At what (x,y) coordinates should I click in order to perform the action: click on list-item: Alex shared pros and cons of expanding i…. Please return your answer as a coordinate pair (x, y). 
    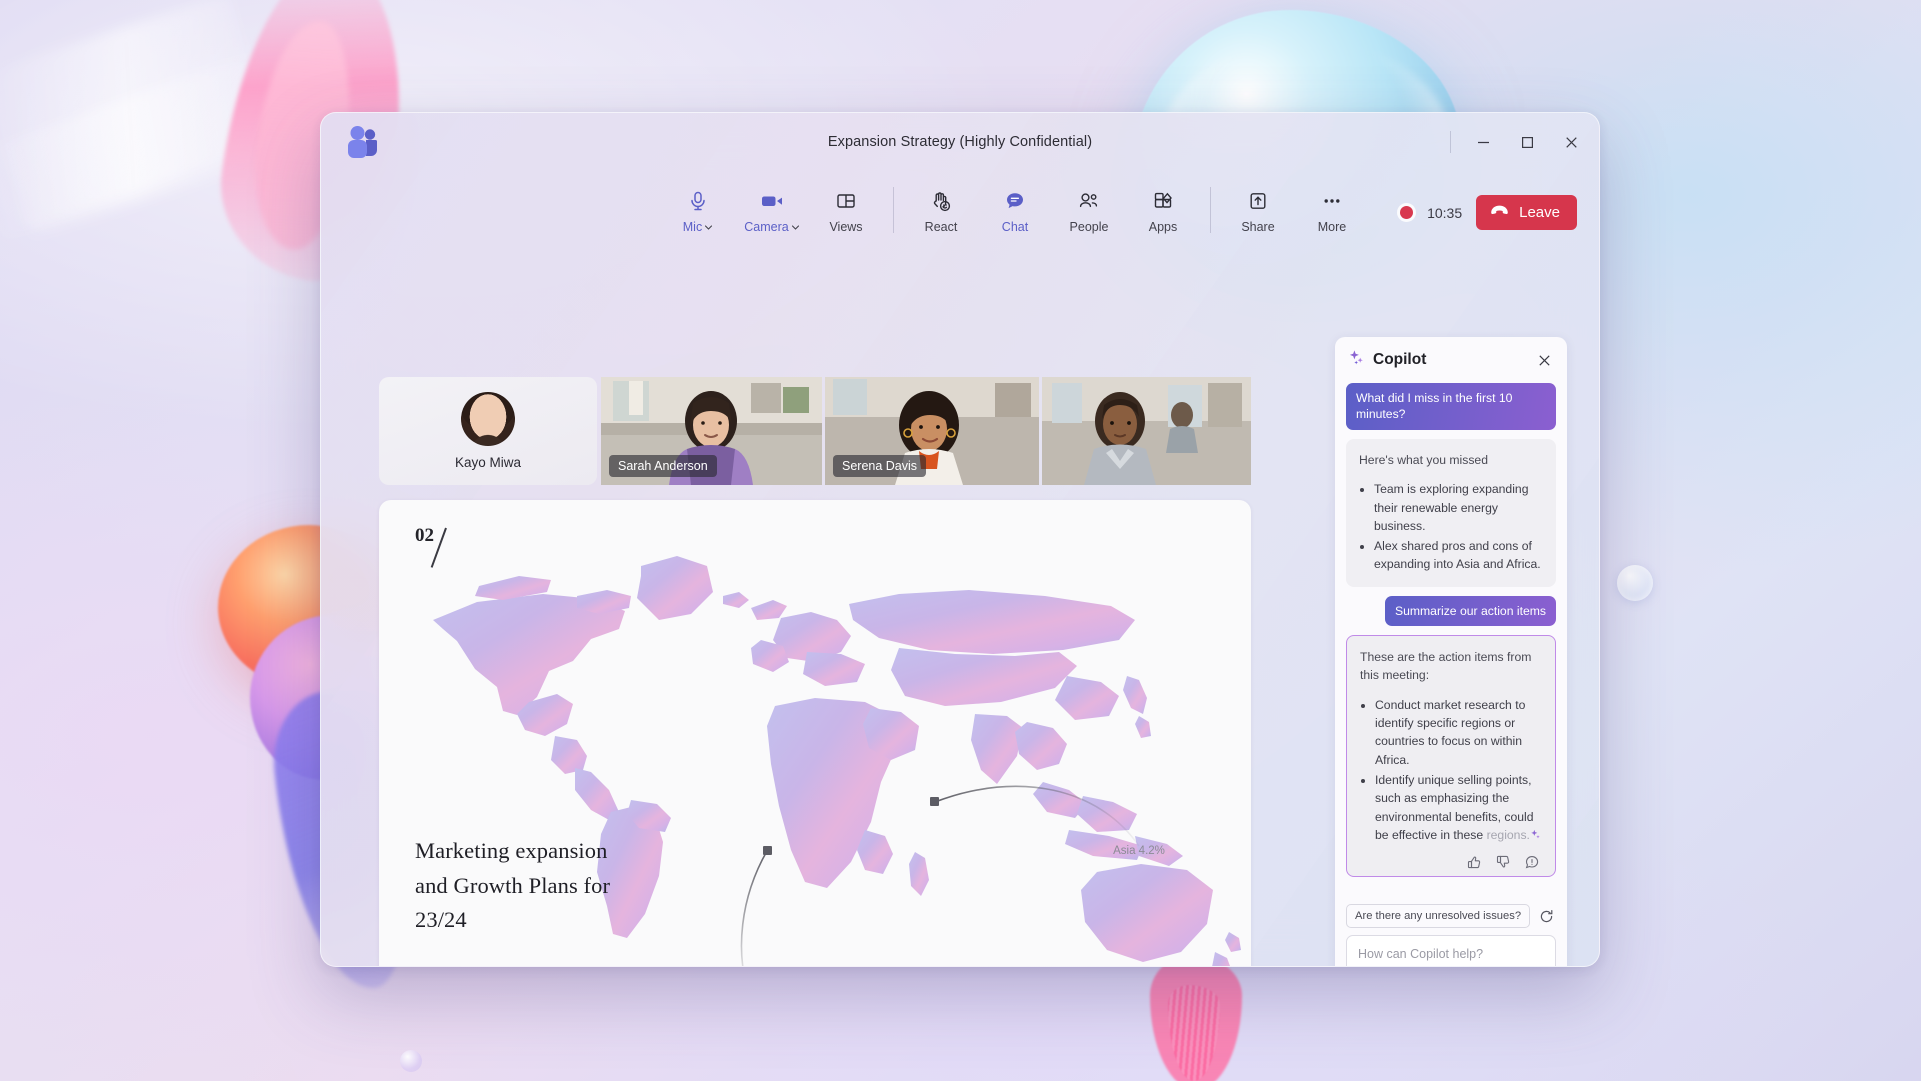
    Looking at the image, I should click on (1458, 555).